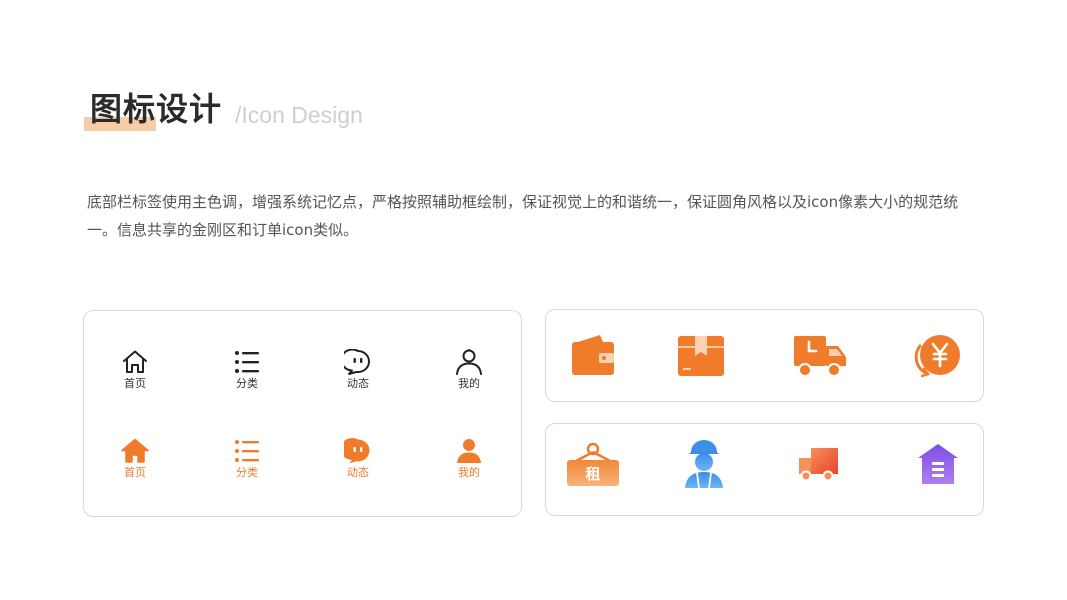 This screenshot has height=600, width=1067. I want to click on tab-mine-active: 我的, so click(469, 459).